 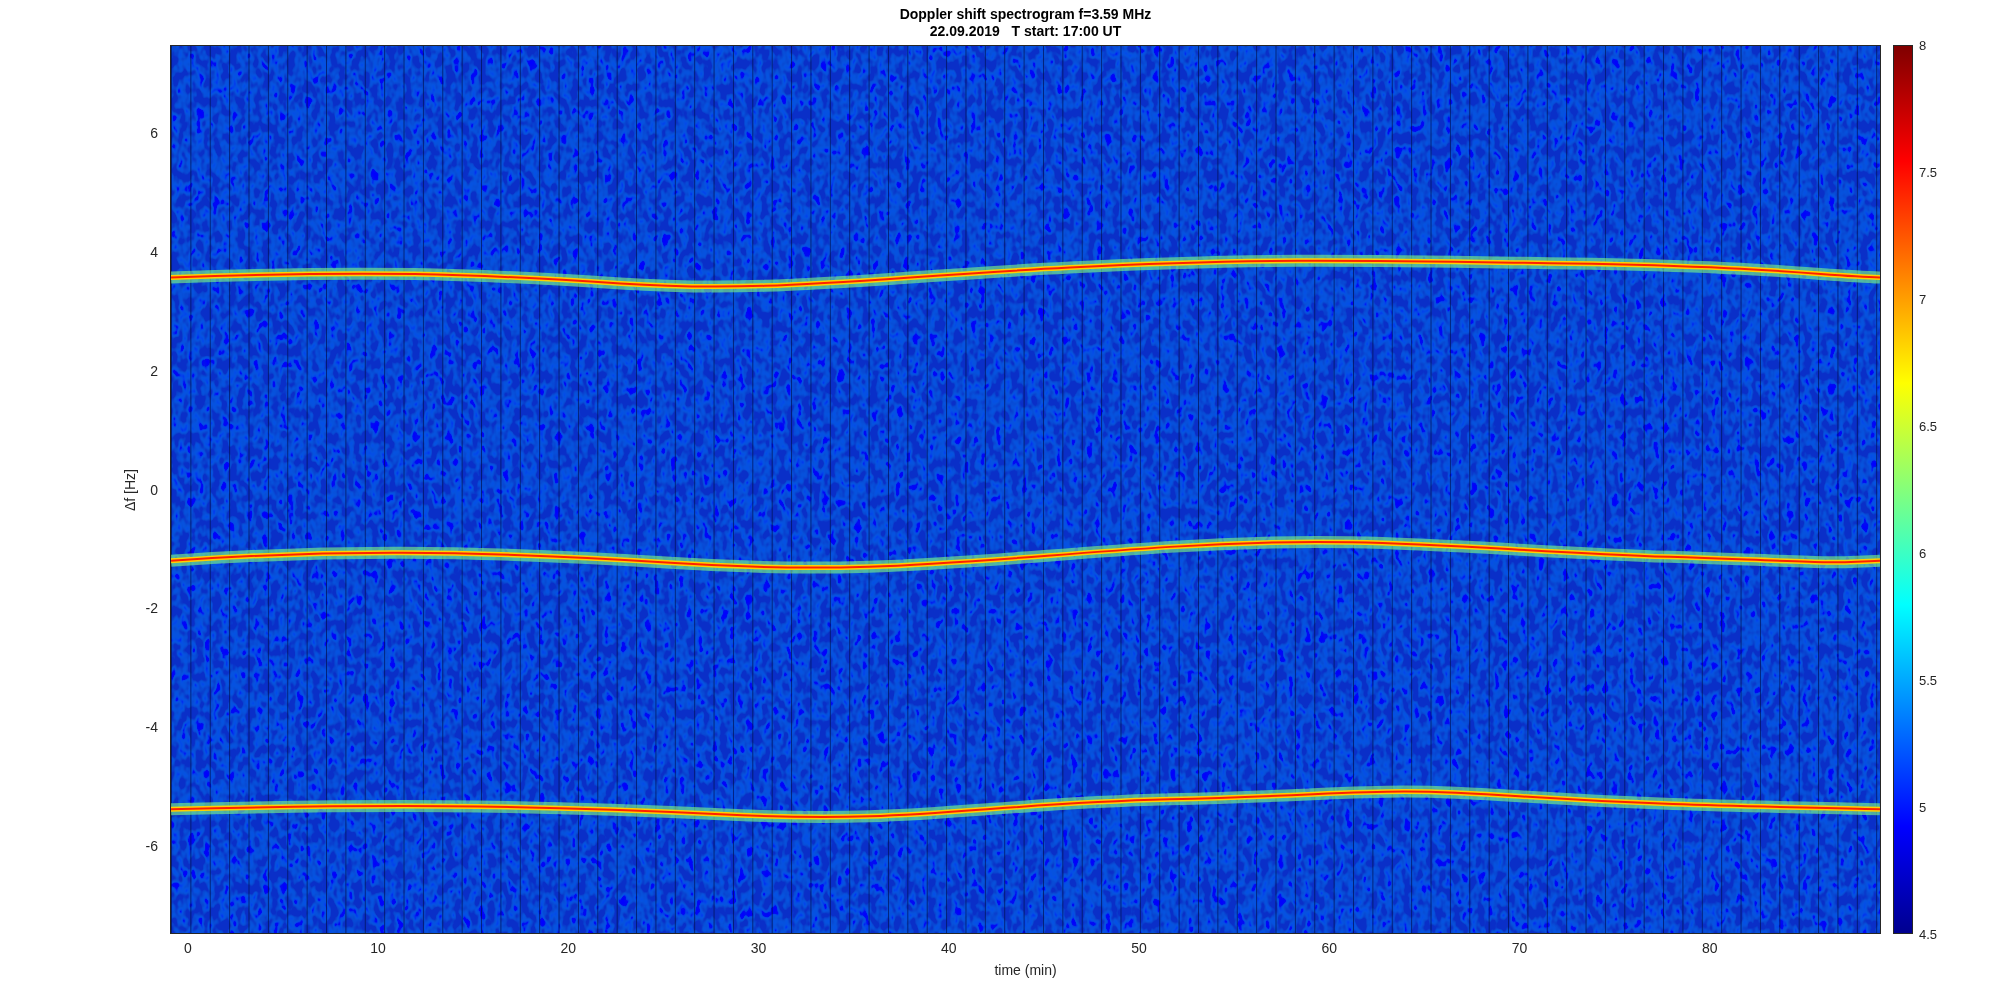 I want to click on x-tick-label: 40, so click(x=949, y=948).